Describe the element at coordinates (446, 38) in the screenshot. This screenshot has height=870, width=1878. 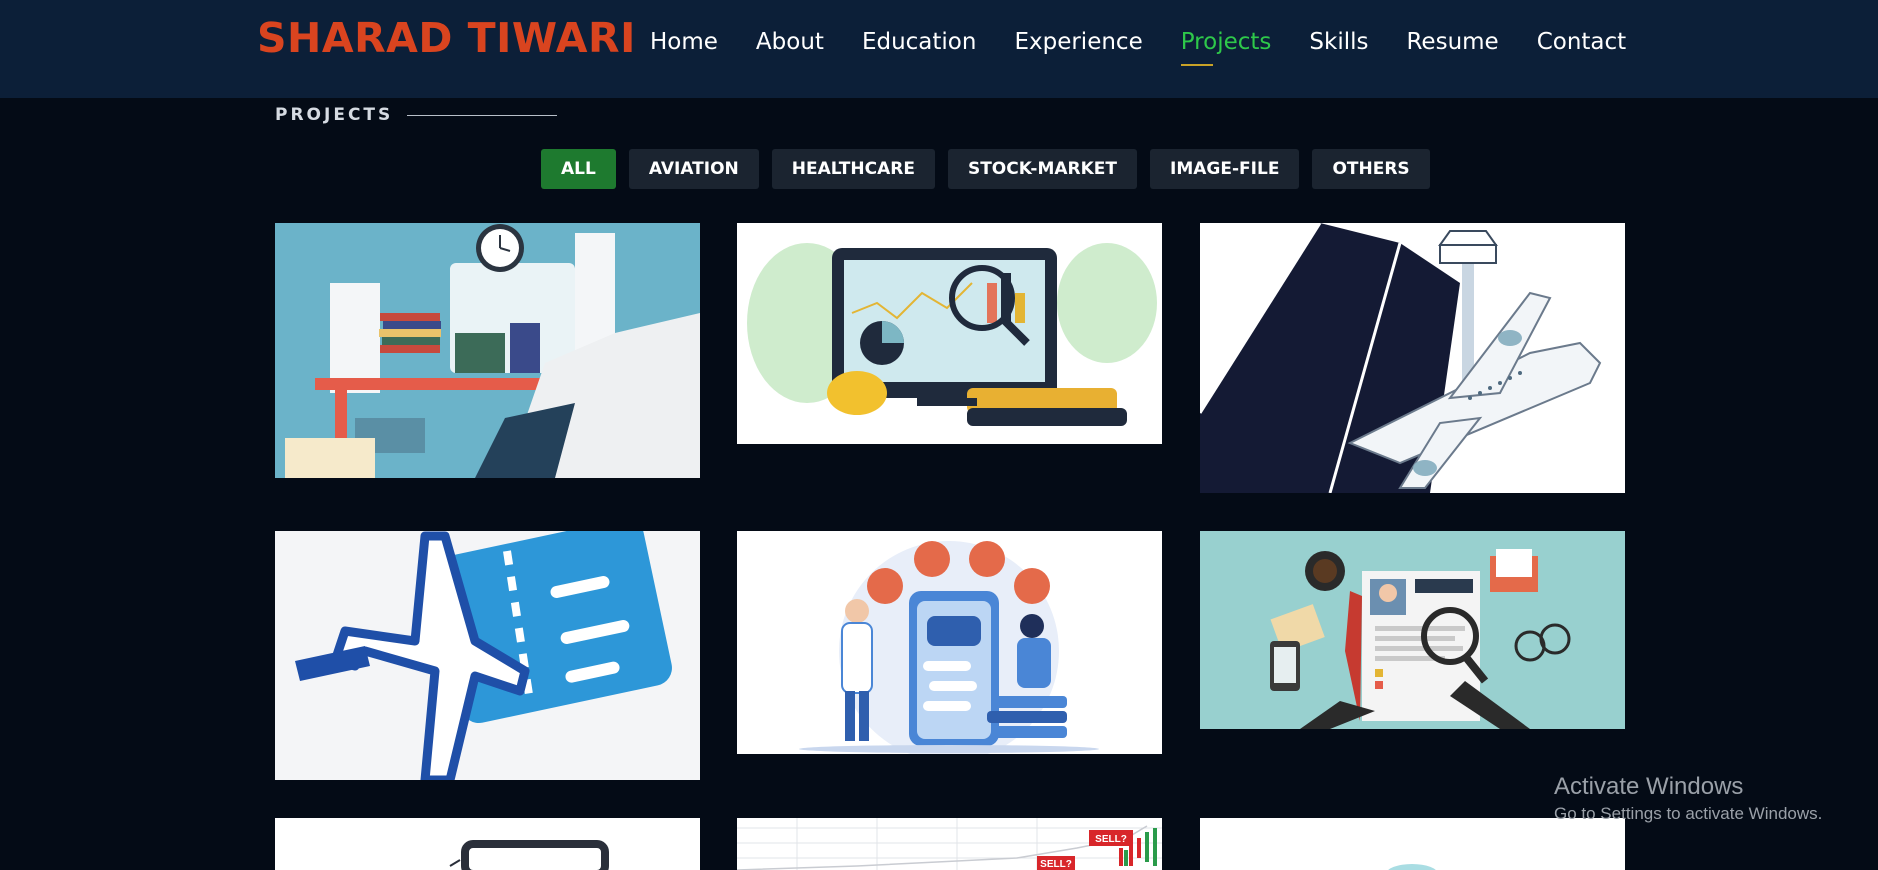
I see `brand-logo: SHARAD TIWARI` at that location.